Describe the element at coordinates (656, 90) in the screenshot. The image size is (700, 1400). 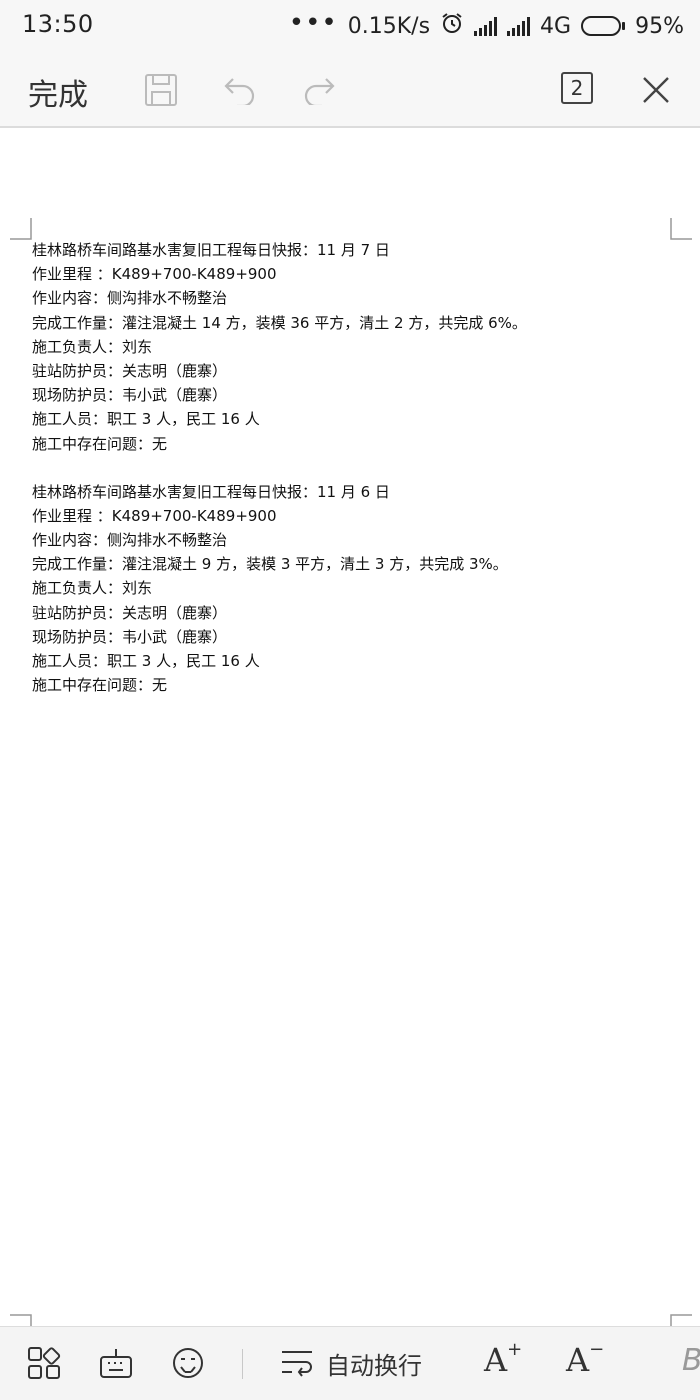
I see `close-icon` at that location.